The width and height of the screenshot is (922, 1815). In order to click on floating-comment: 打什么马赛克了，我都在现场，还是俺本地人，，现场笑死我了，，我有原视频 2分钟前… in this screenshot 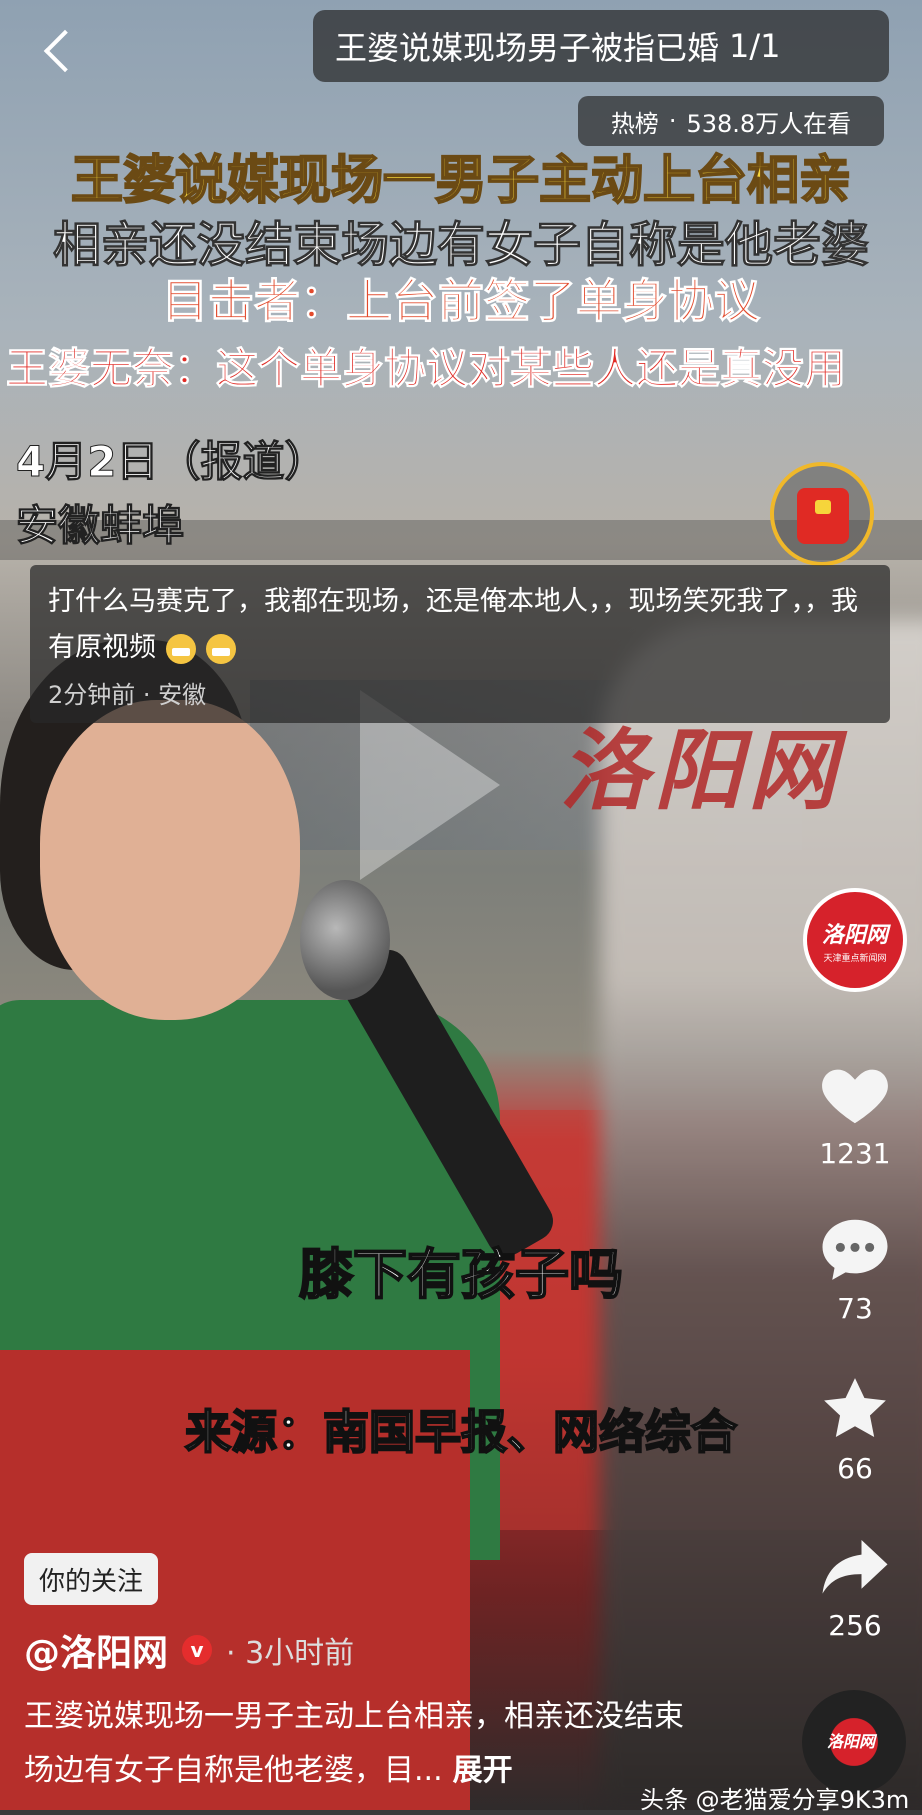, I will do `click(460, 644)`.